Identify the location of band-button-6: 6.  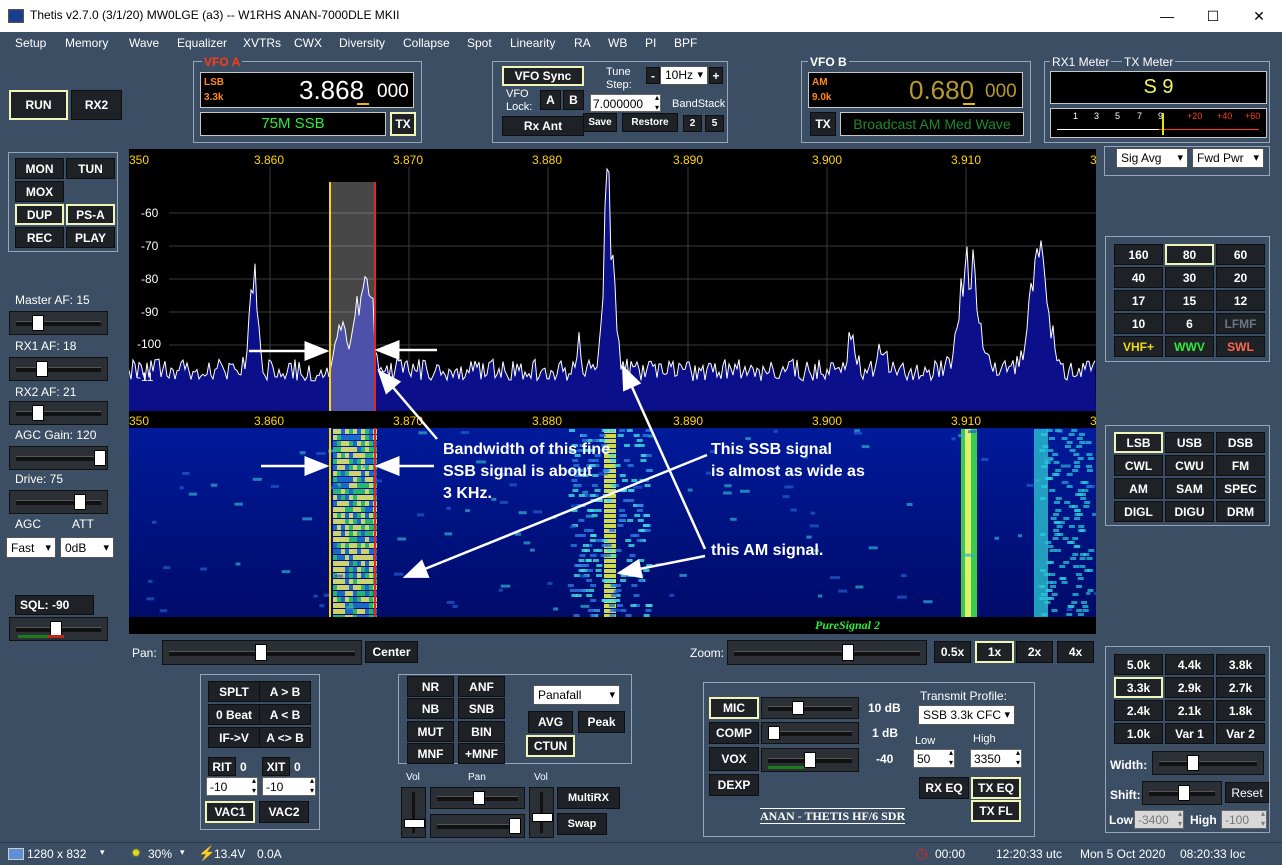
(1189, 323).